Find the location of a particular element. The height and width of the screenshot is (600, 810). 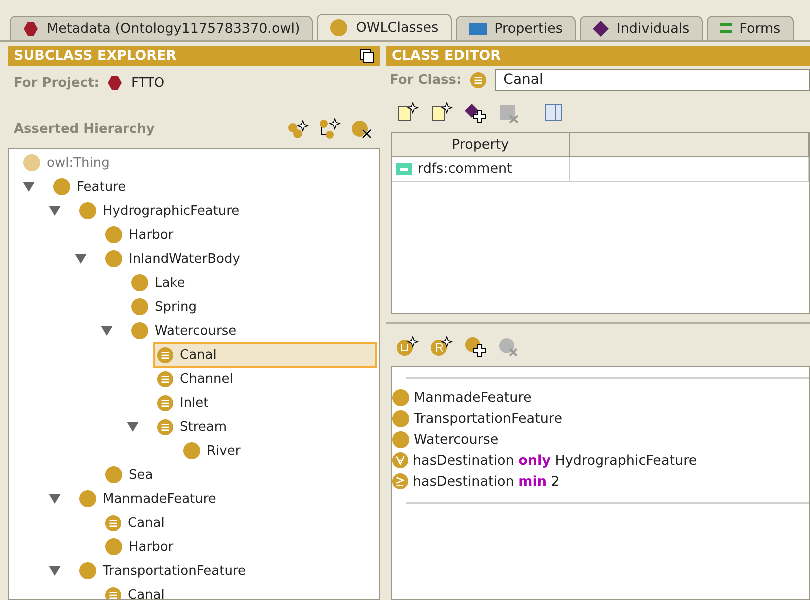

tab: Metadata (Ontology1175783370.owl) is located at coordinates (162, 28).